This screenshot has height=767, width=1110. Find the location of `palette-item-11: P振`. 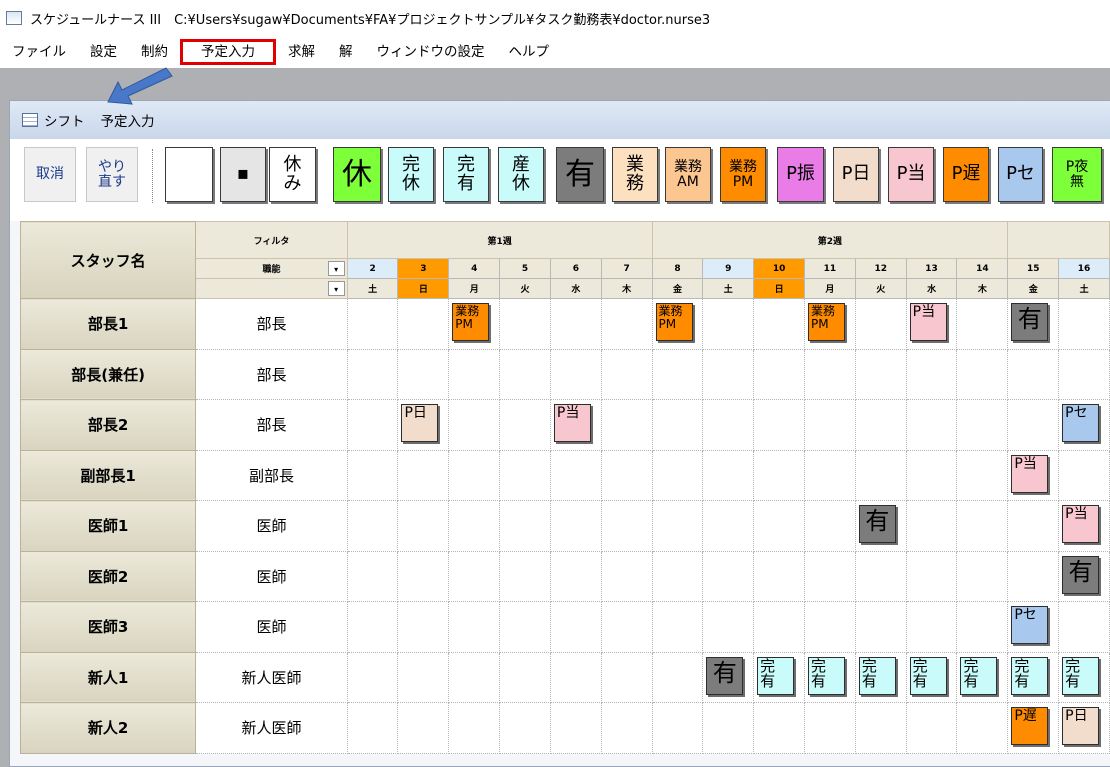

palette-item-11: P振 is located at coordinates (800, 174).